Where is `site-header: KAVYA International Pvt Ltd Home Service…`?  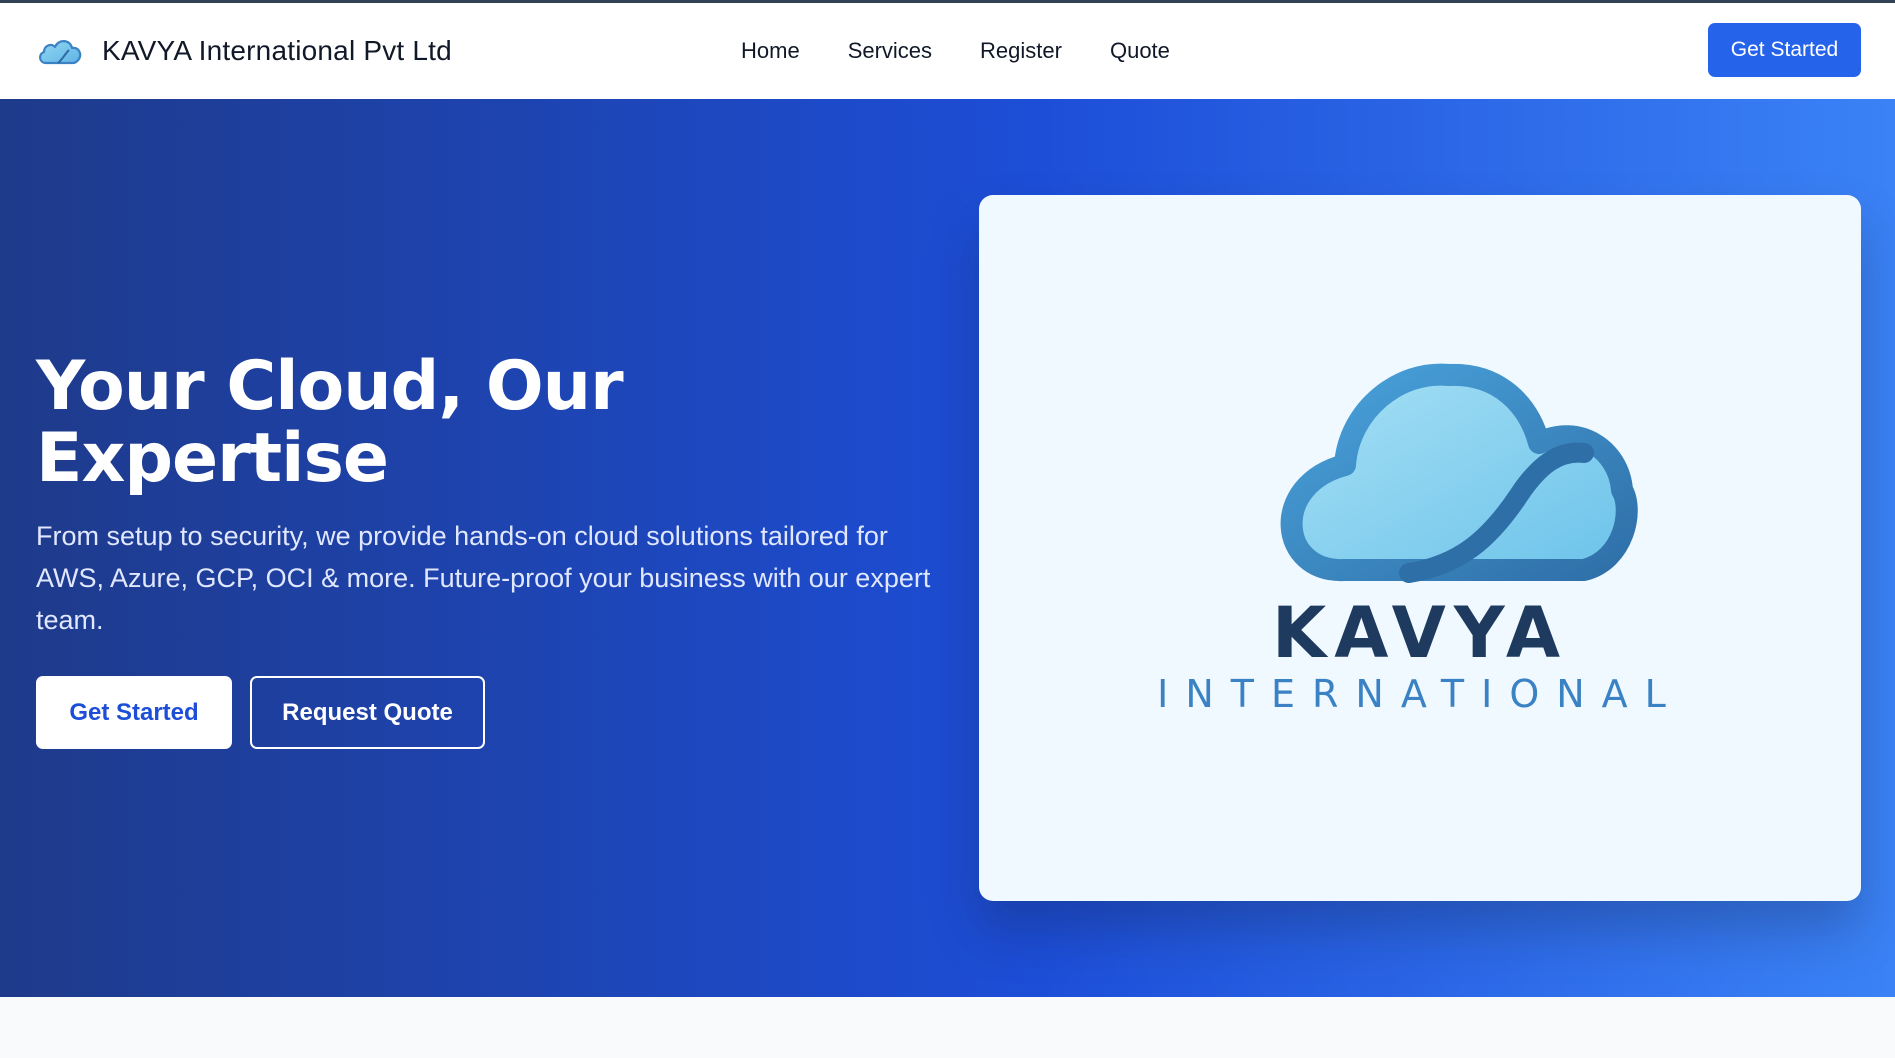 site-header: KAVYA International Pvt Ltd Home Service… is located at coordinates (947, 51).